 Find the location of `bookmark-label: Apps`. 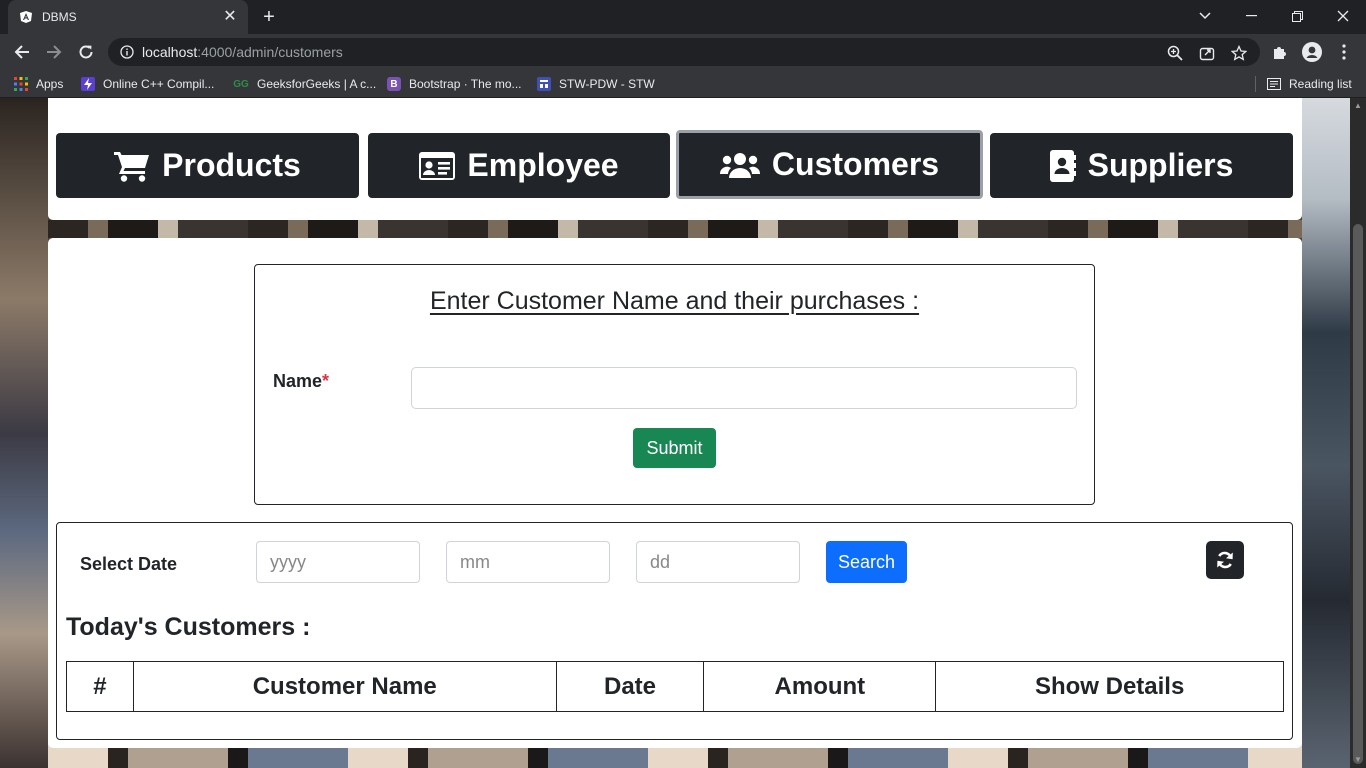

bookmark-label: Apps is located at coordinates (50, 84).